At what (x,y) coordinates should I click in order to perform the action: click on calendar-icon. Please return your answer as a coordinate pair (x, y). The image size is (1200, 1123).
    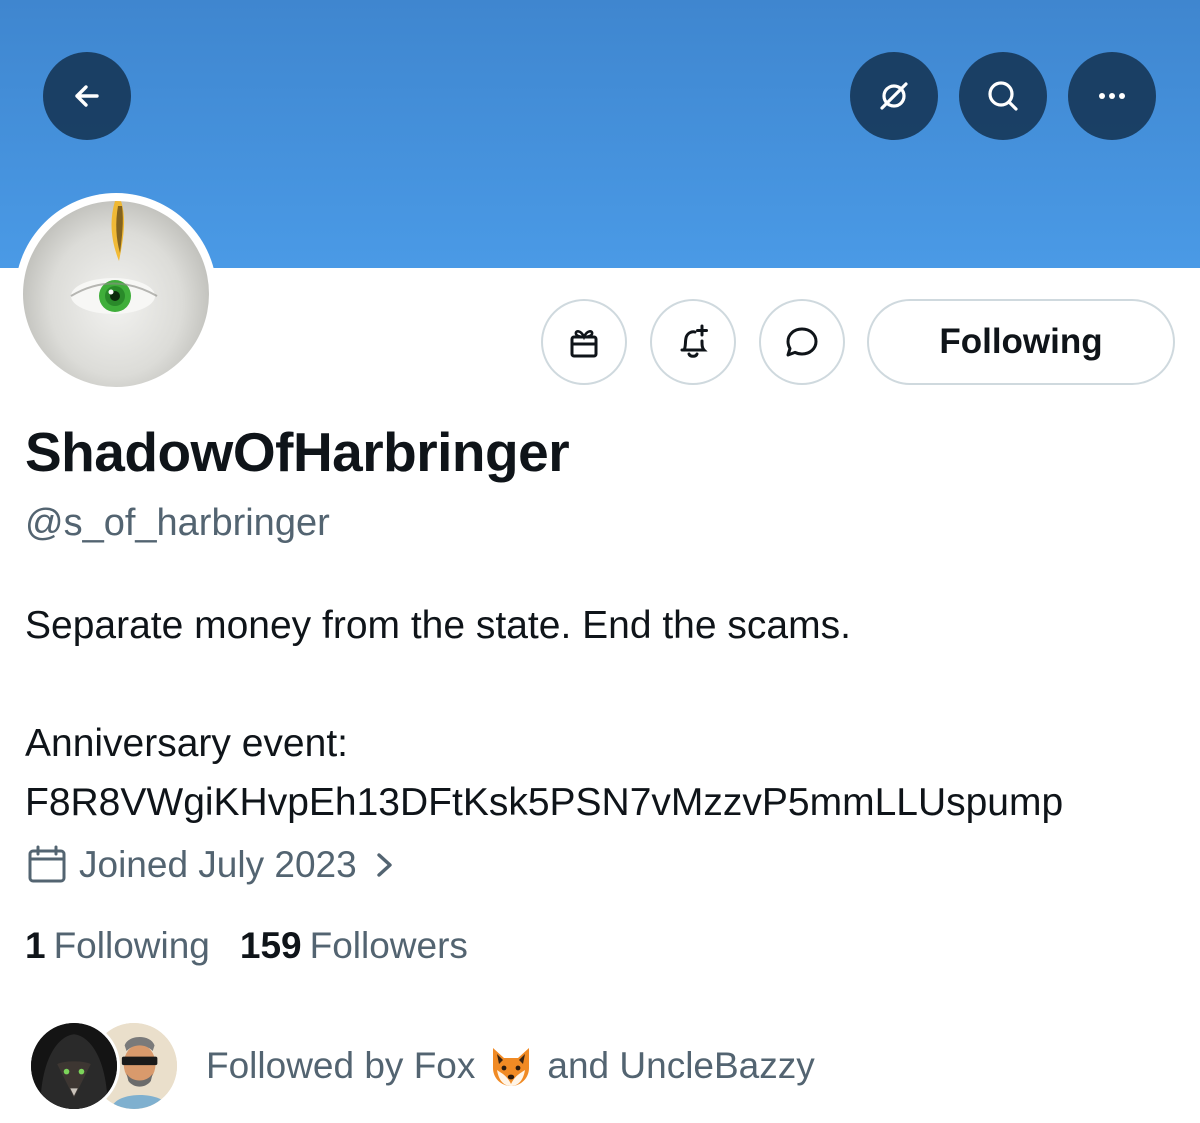
    Looking at the image, I should click on (47, 864).